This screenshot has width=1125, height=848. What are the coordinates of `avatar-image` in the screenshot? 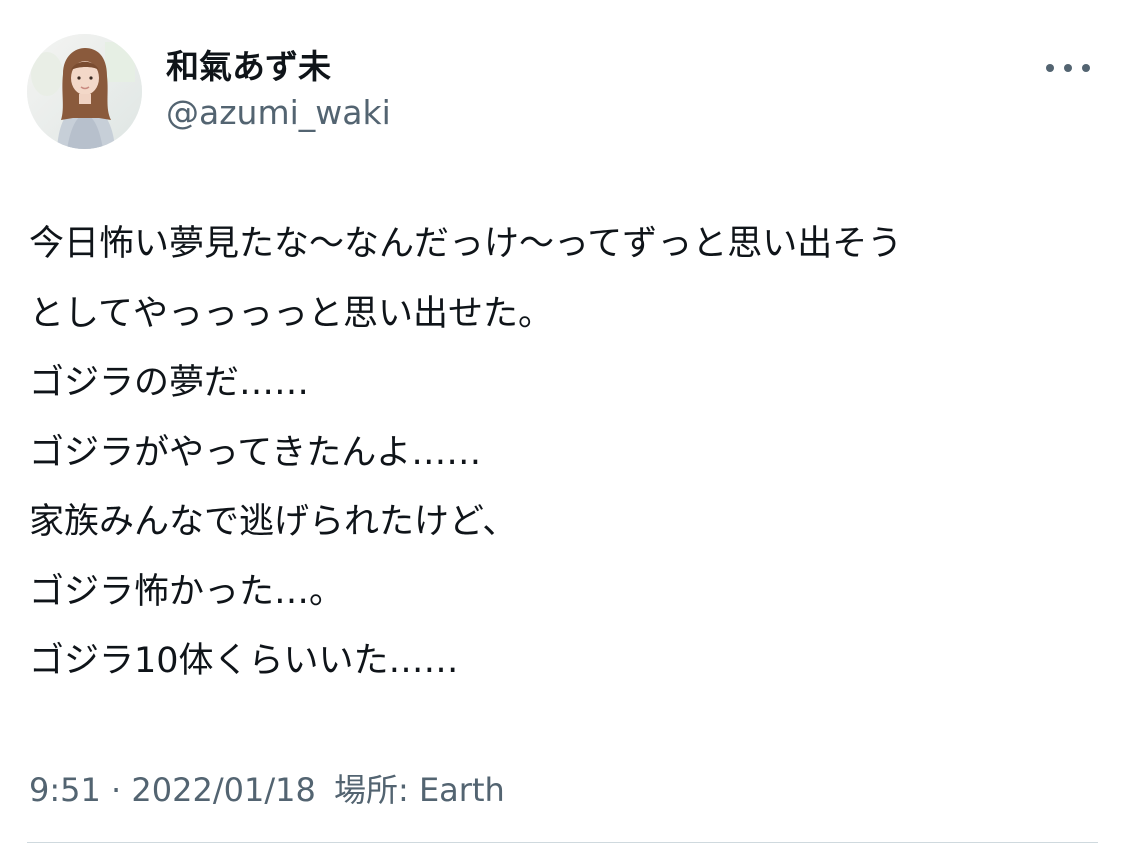 It's located at (84, 91).